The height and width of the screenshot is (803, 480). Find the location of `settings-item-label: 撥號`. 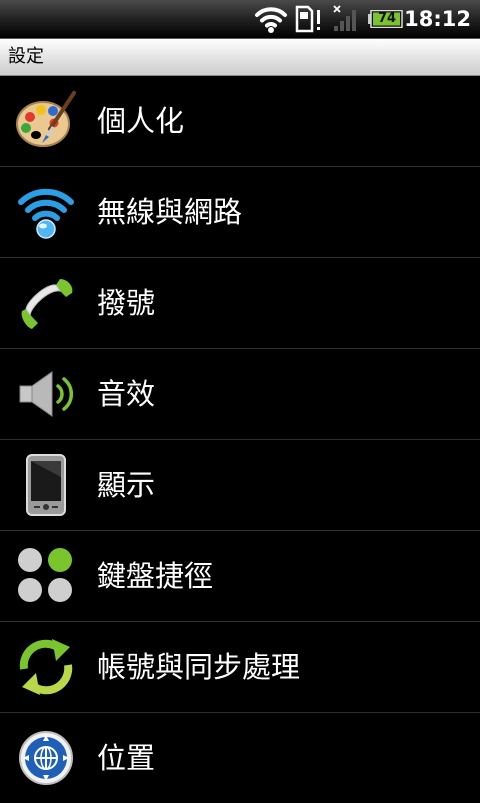

settings-item-label: 撥號 is located at coordinates (126, 303).